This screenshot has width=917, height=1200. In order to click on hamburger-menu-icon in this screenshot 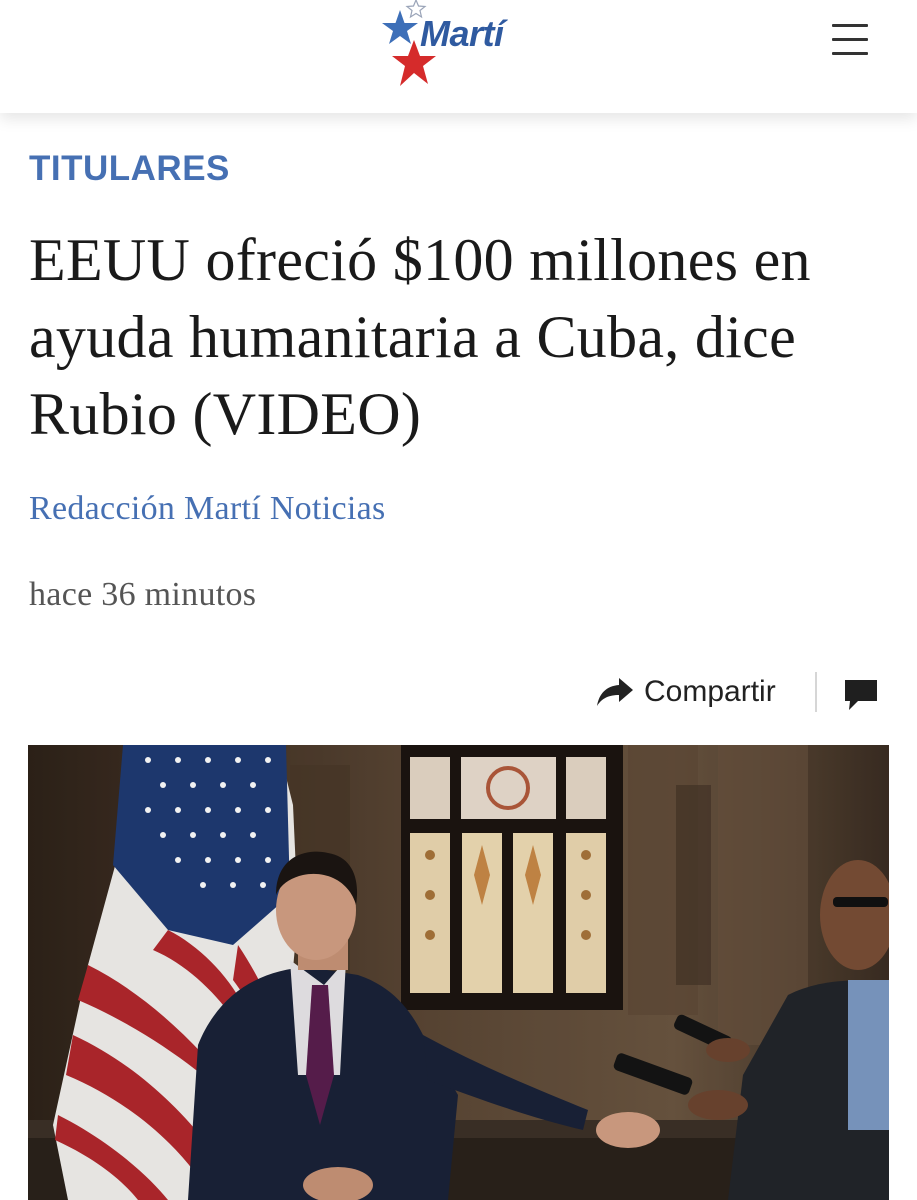, I will do `click(850, 40)`.